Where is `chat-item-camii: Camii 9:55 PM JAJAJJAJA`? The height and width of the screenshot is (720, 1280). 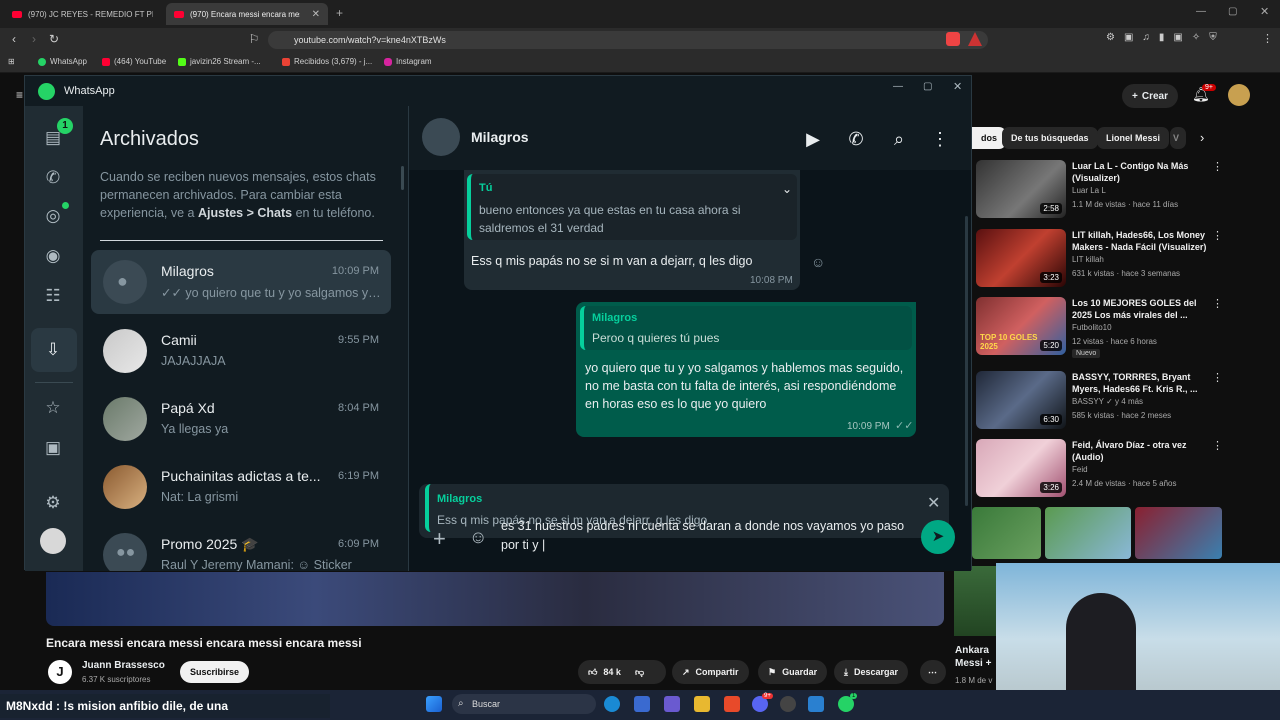 chat-item-camii: Camii 9:55 PM JAJAJJAJA is located at coordinates (241, 351).